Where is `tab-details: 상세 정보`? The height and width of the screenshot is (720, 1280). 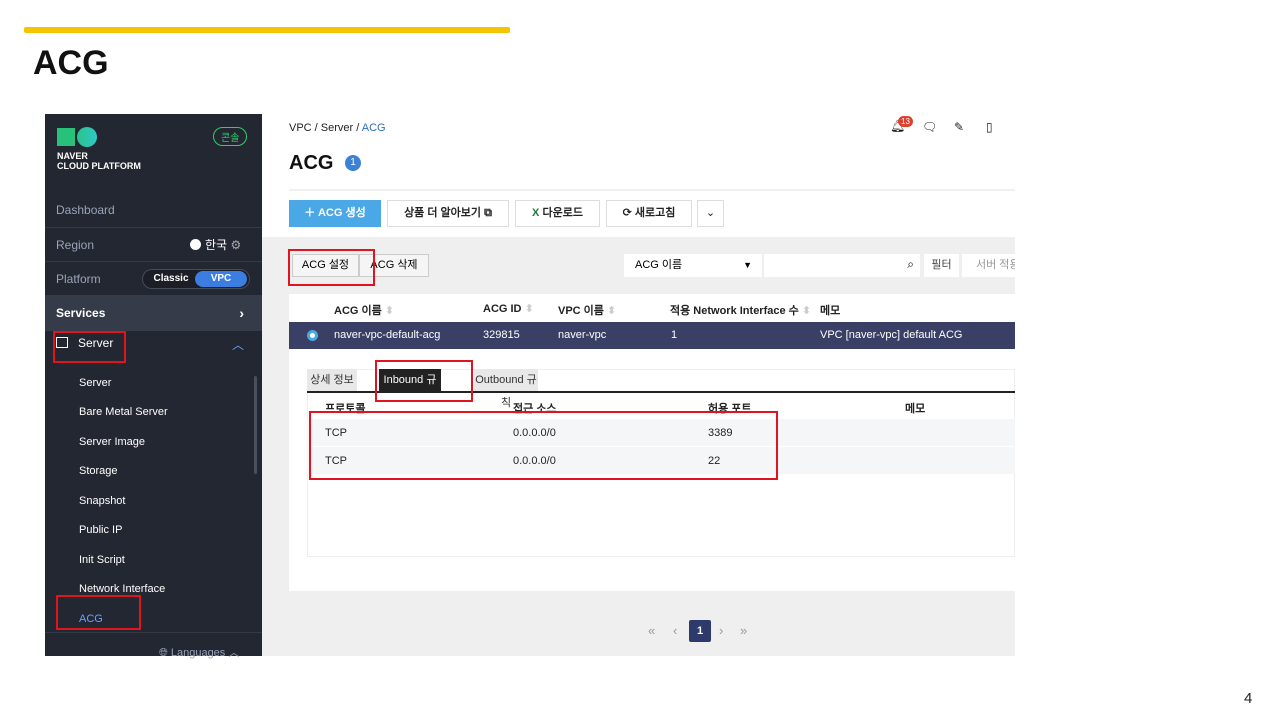
tab-details: 상세 정보 is located at coordinates (332, 380).